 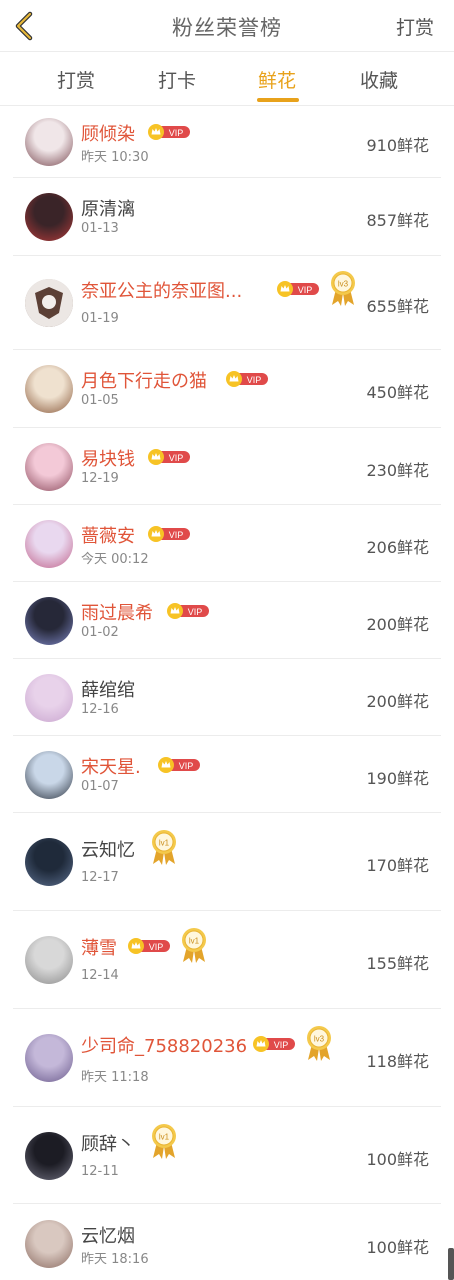 I want to click on timestamp: 12-16, so click(x=100, y=709).